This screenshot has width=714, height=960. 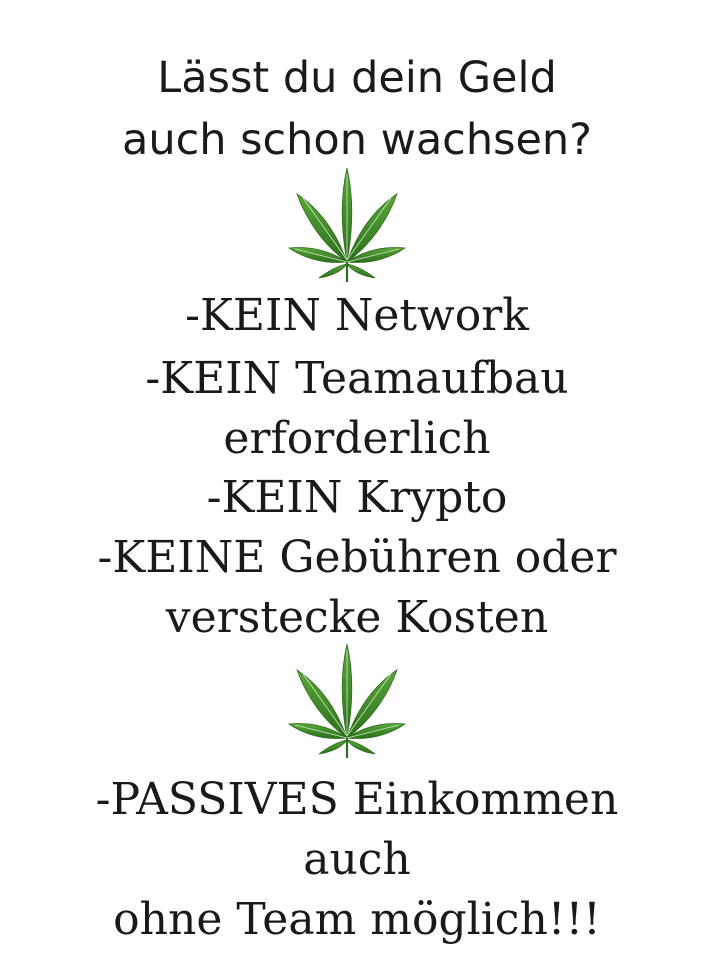 I want to click on headline-line-1: Lässt du dein Geld, so click(x=357, y=78).